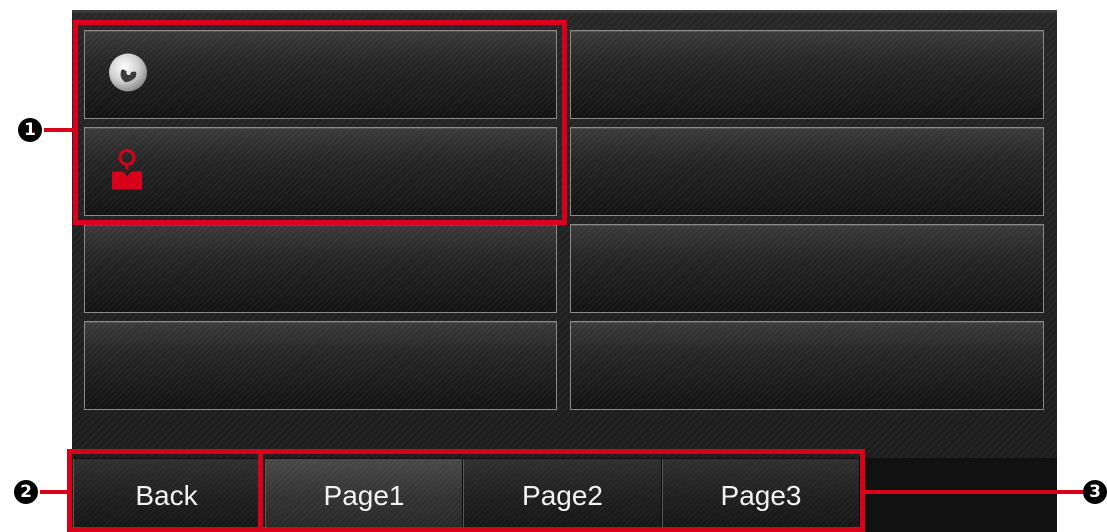  I want to click on highlight-box-back, so click(165, 490).